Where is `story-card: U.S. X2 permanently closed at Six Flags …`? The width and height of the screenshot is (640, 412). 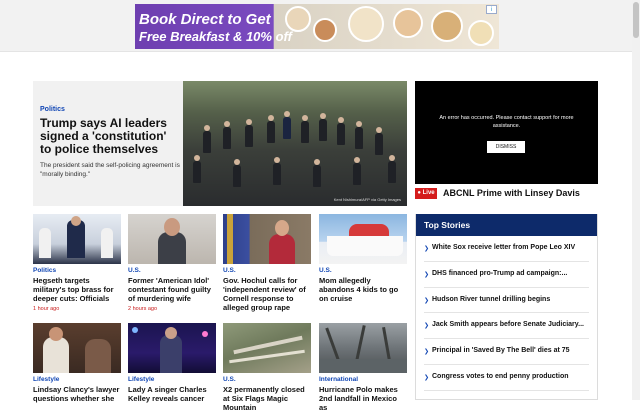
story-card: U.S. X2 permanently closed at Six Flags … is located at coordinates (267, 367).